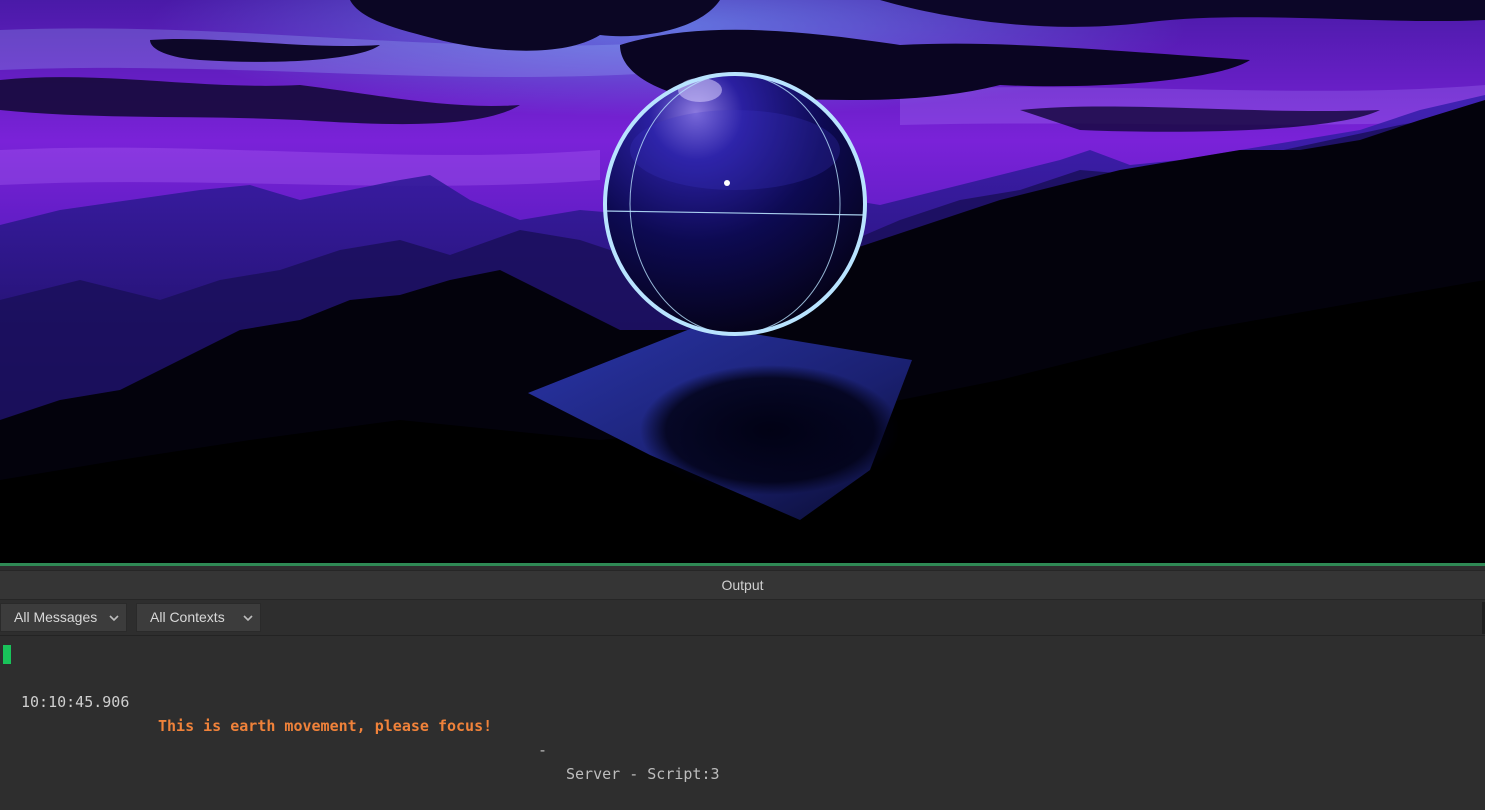 This screenshot has height=810, width=1485. What do you see at coordinates (7, 654) in the screenshot?
I see `log-level-marker` at bounding box center [7, 654].